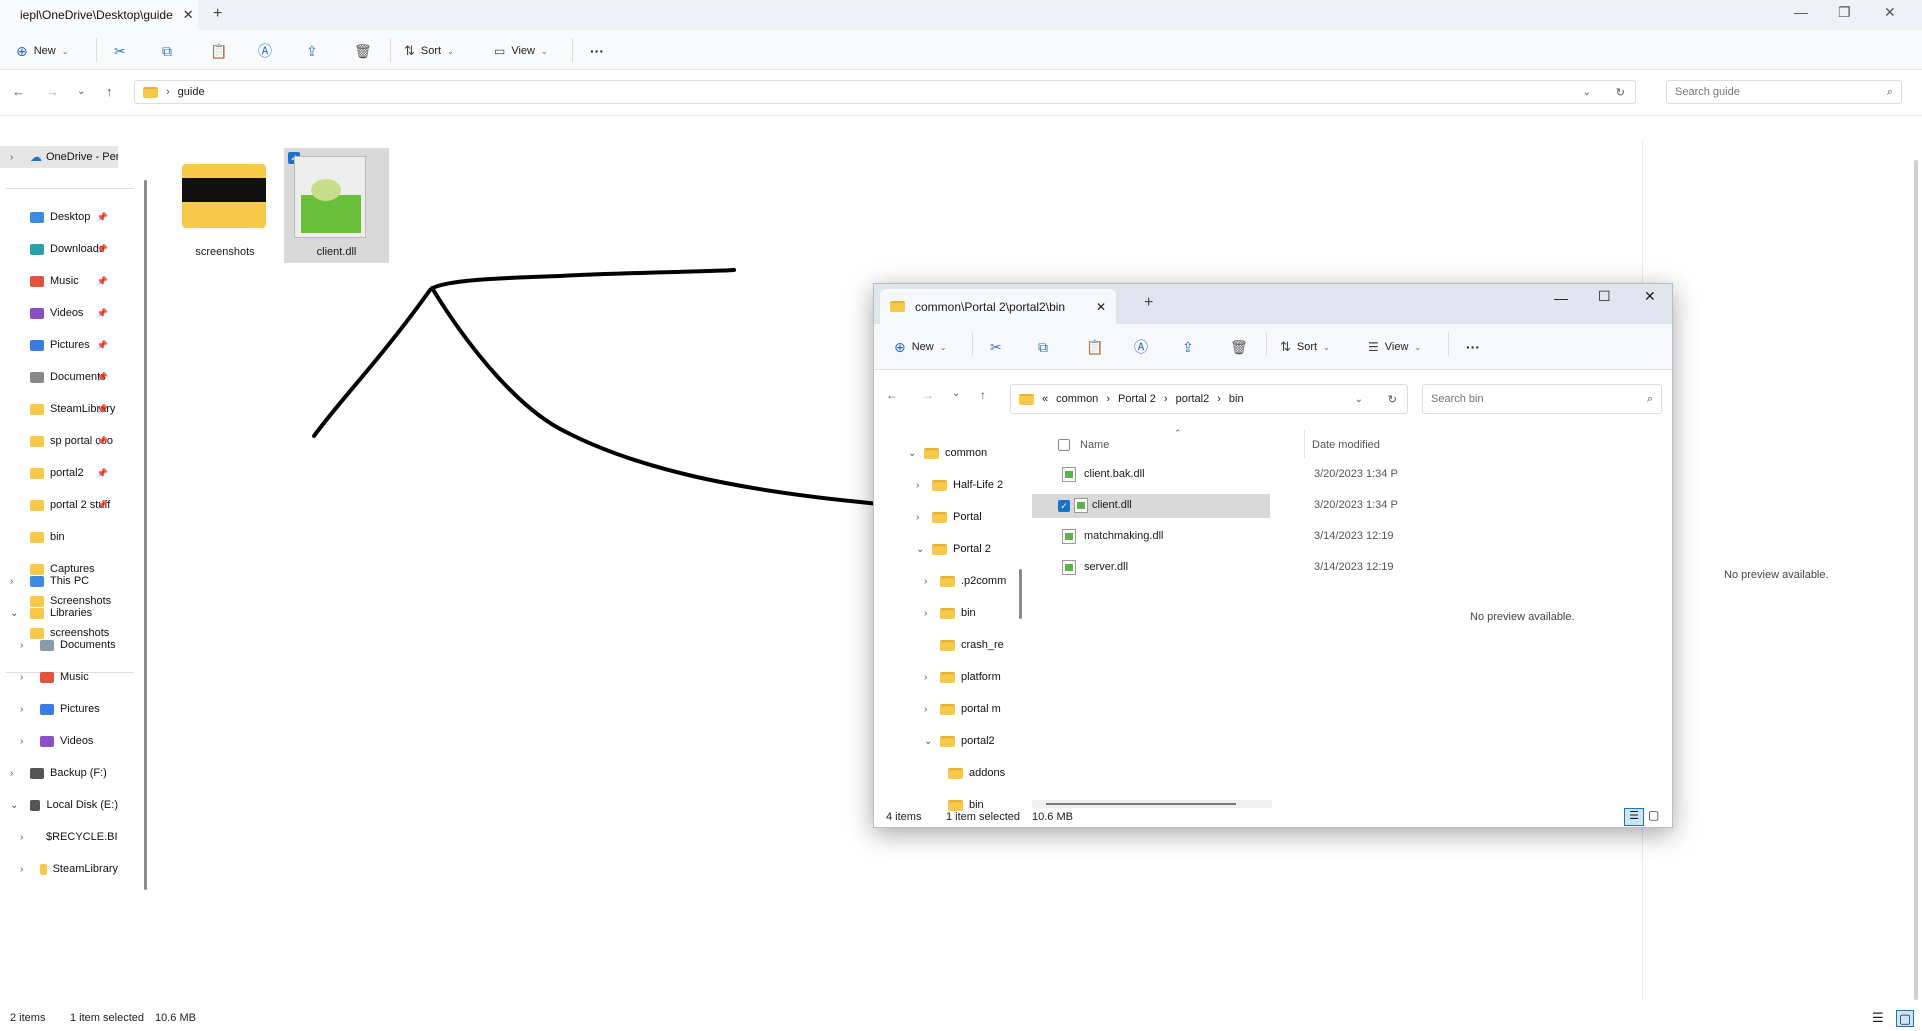 The width and height of the screenshot is (1922, 1031). I want to click on search-icon: ⌕, so click(1650, 399).